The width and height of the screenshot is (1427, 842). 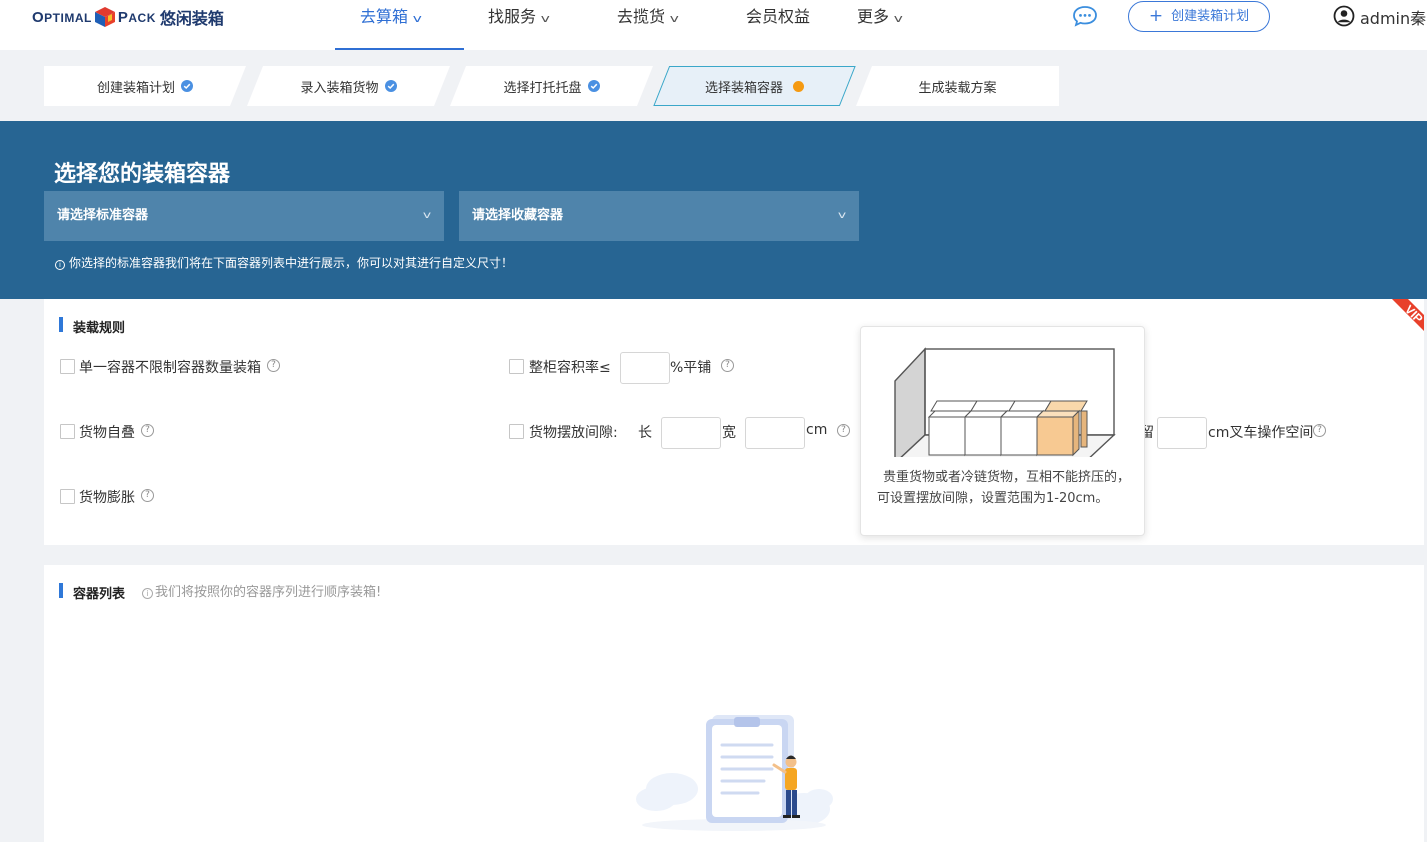 I want to click on forklift-space-unit: cm叉车操作空间, so click(x=1261, y=433).